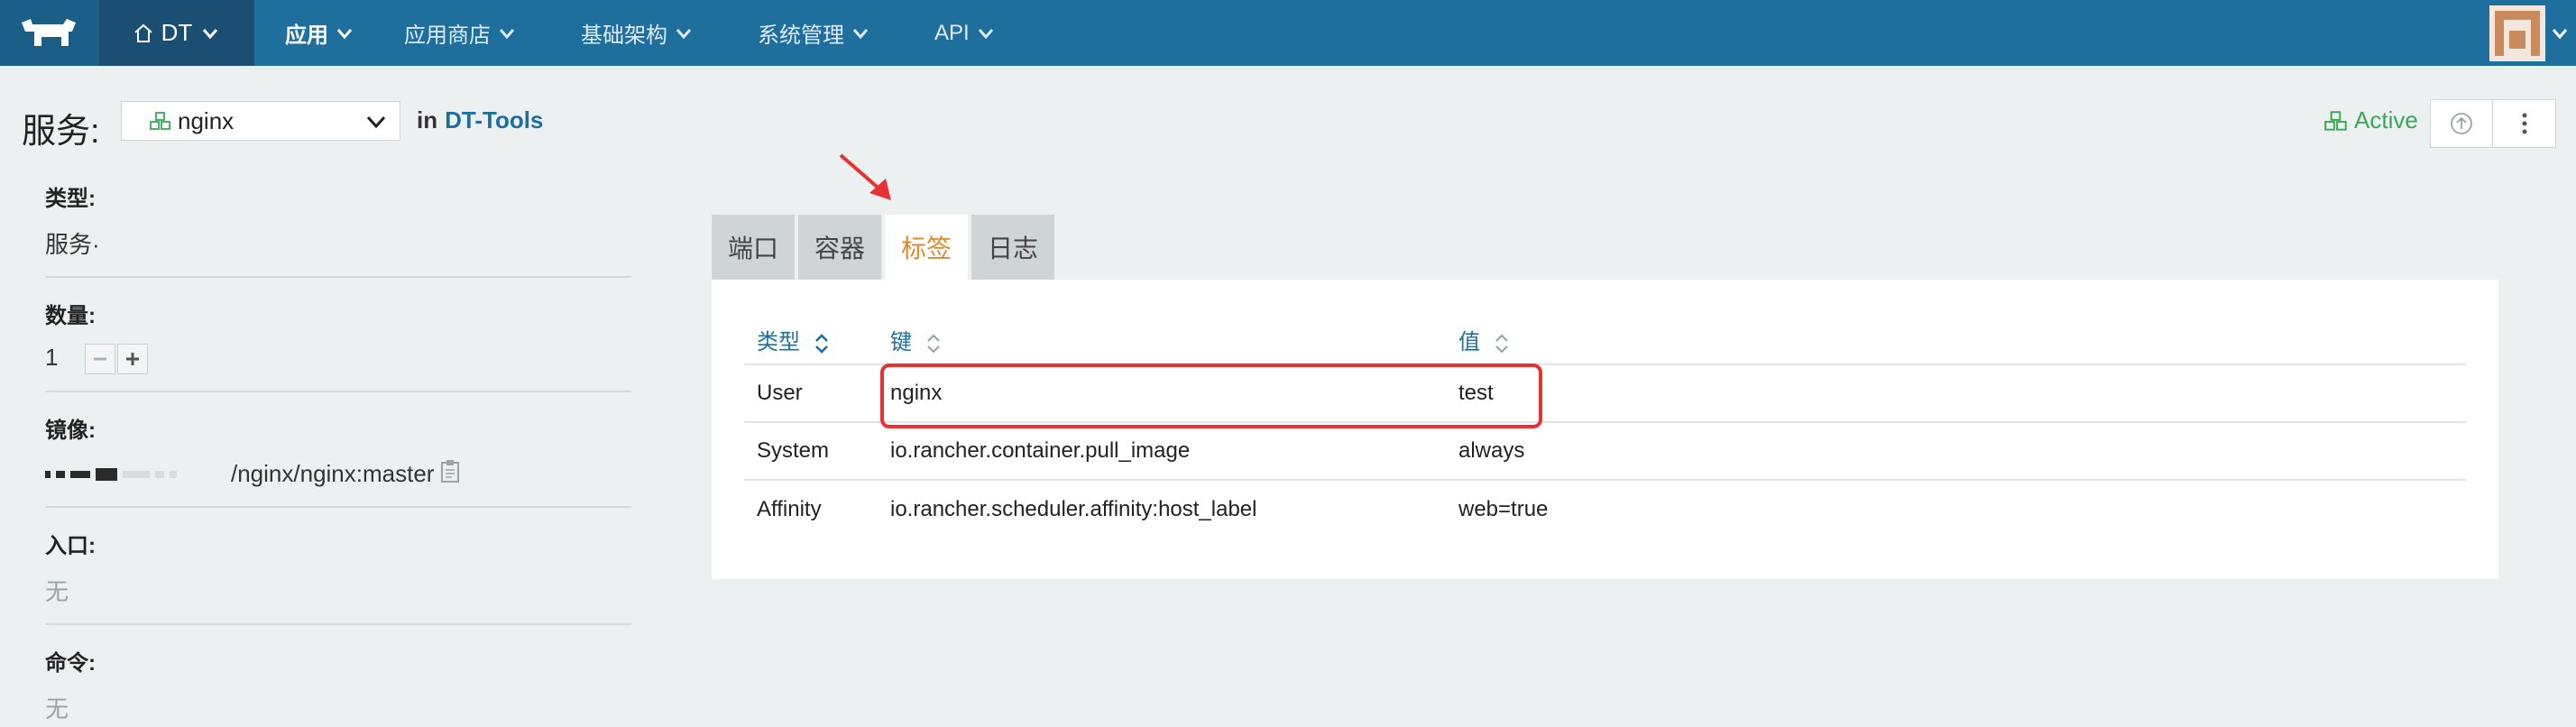 The image size is (2576, 727). What do you see at coordinates (70, 663) in the screenshot?
I see `command-label: 命令:` at bounding box center [70, 663].